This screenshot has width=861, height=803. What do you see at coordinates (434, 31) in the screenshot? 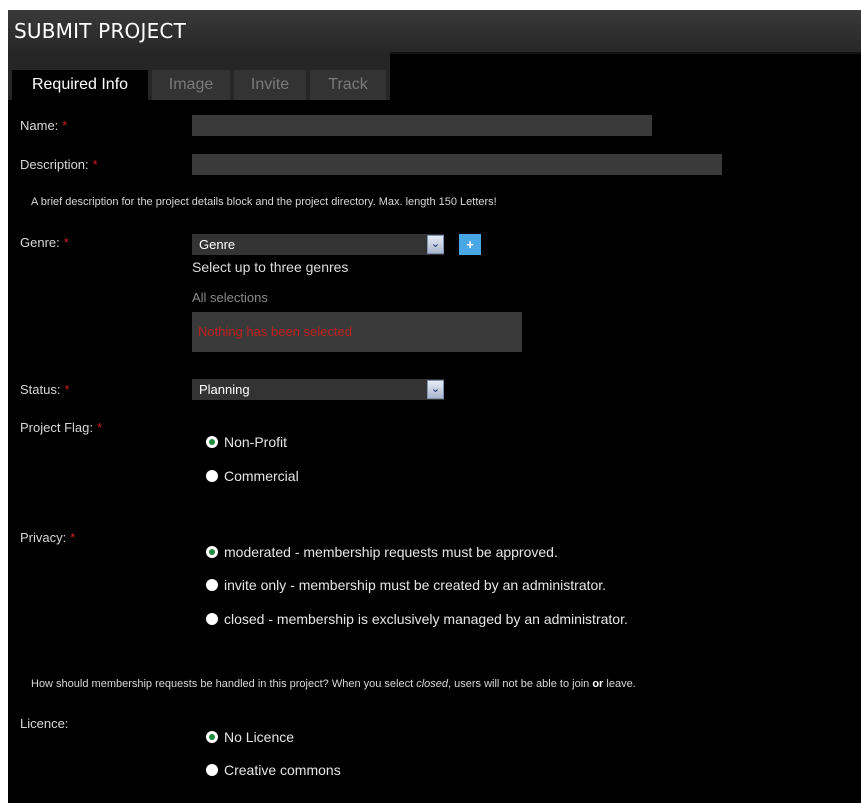
I see `page-header: SUBMIT PROJECT` at bounding box center [434, 31].